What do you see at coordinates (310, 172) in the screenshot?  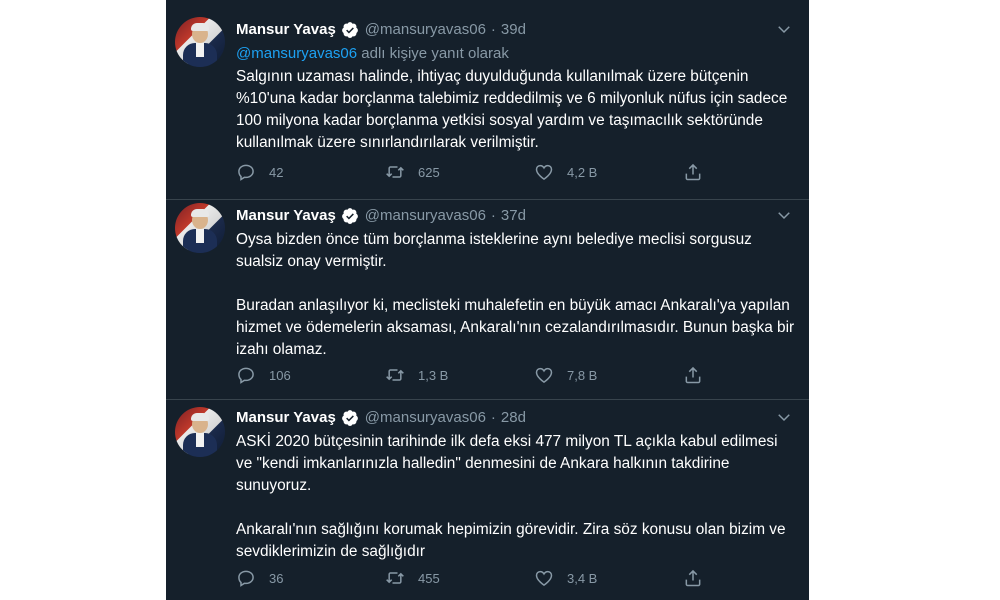 I see `reply-button: 42` at bounding box center [310, 172].